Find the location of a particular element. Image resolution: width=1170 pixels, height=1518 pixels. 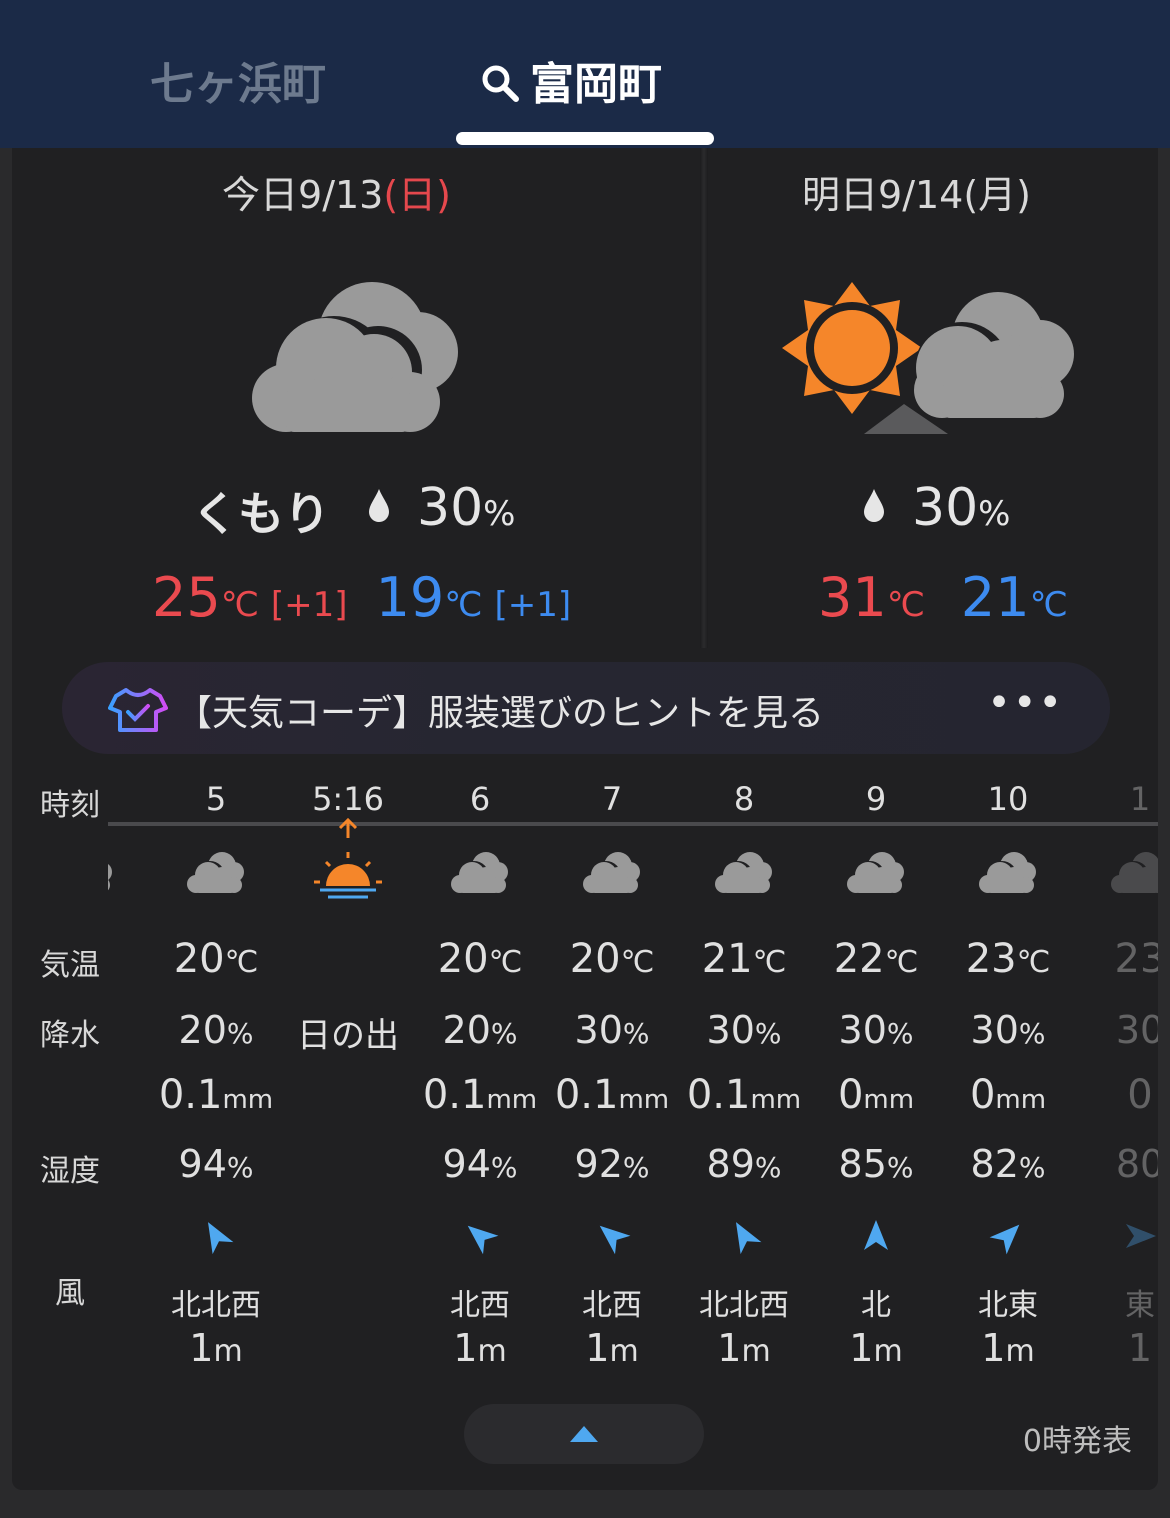

hour-wind-speed: 1 is located at coordinates (1140, 1348).